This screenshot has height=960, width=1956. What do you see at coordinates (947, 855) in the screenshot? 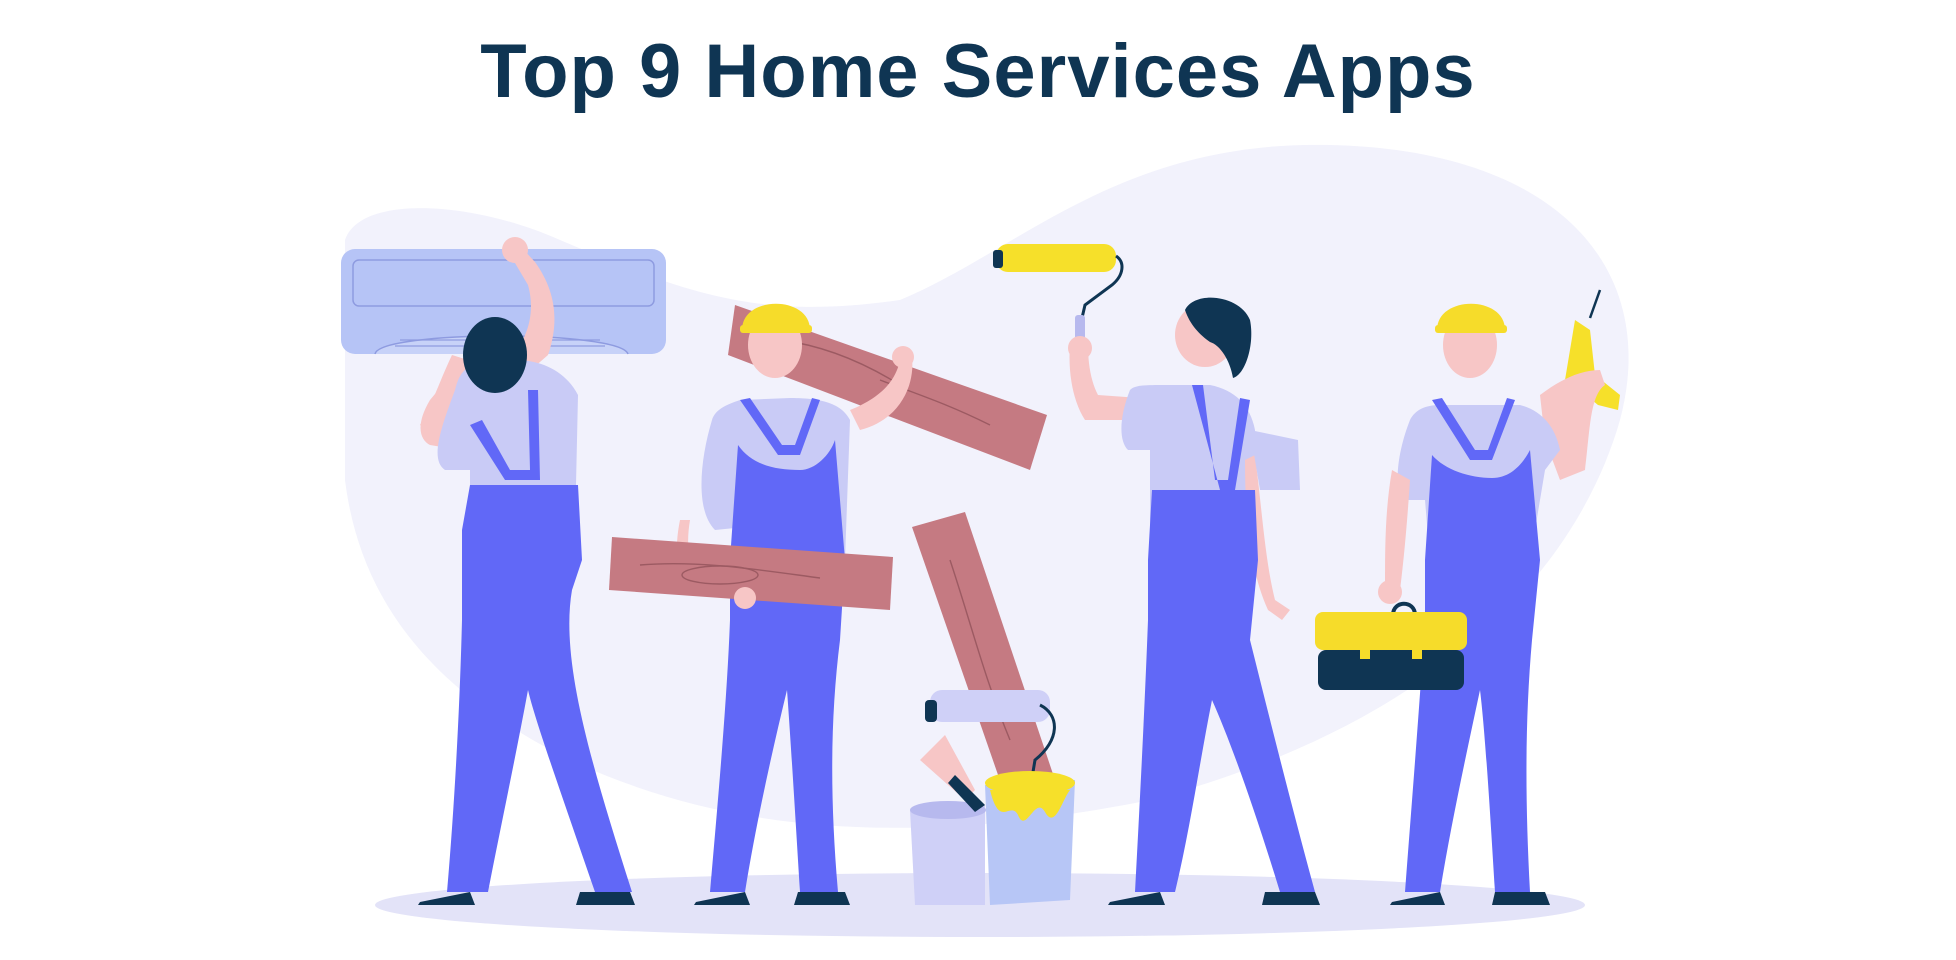
I see `paint-bucket-blue-left` at bounding box center [947, 855].